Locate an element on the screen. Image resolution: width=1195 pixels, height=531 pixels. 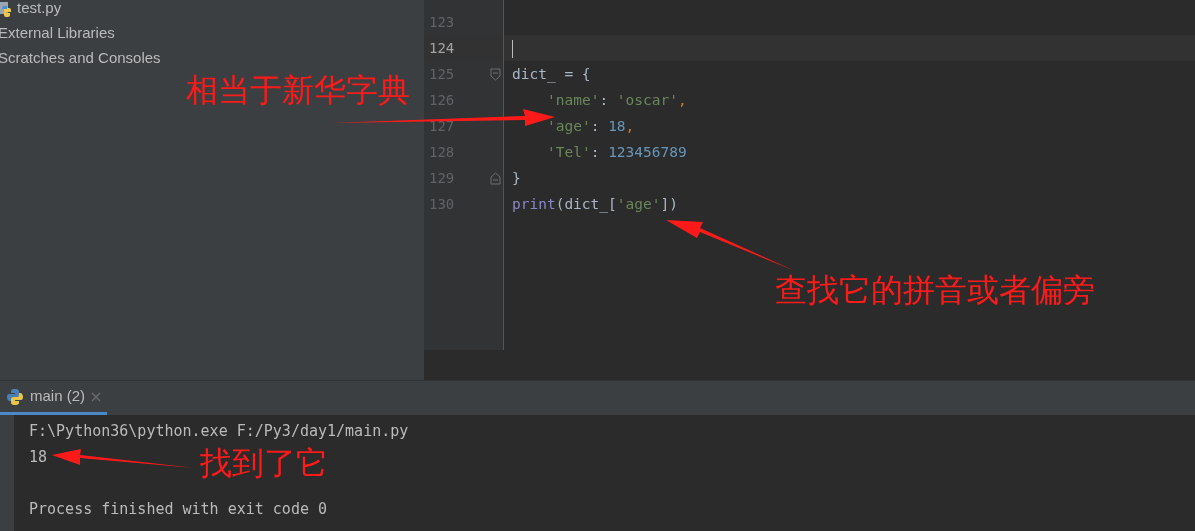
code-line: } is located at coordinates (516, 178).